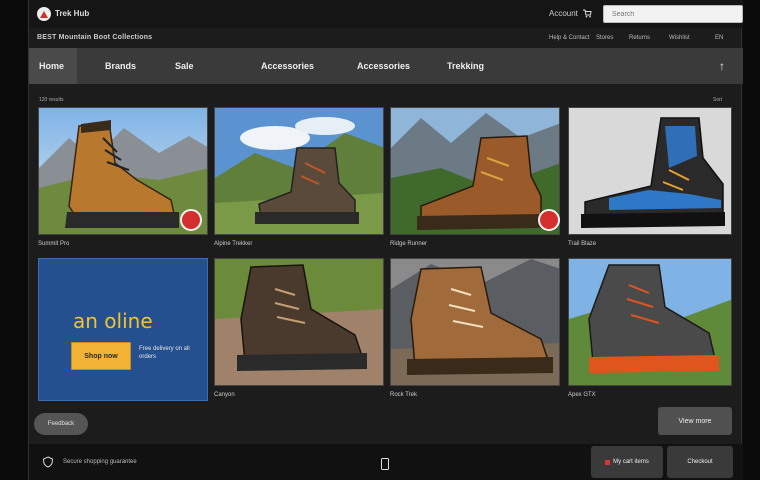  I want to click on tab-sale: Sale, so click(184, 66).